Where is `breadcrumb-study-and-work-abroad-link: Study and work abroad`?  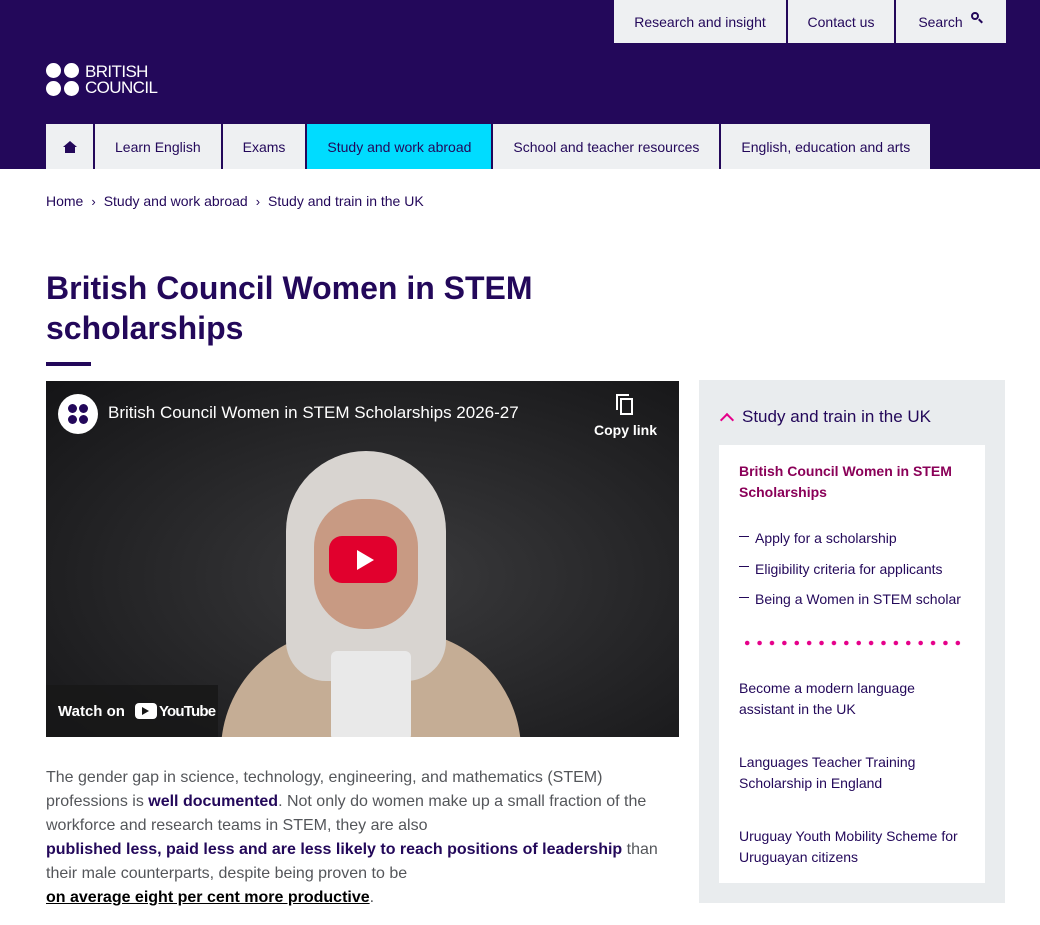 breadcrumb-study-and-work-abroad-link: Study and work abroad is located at coordinates (176, 201).